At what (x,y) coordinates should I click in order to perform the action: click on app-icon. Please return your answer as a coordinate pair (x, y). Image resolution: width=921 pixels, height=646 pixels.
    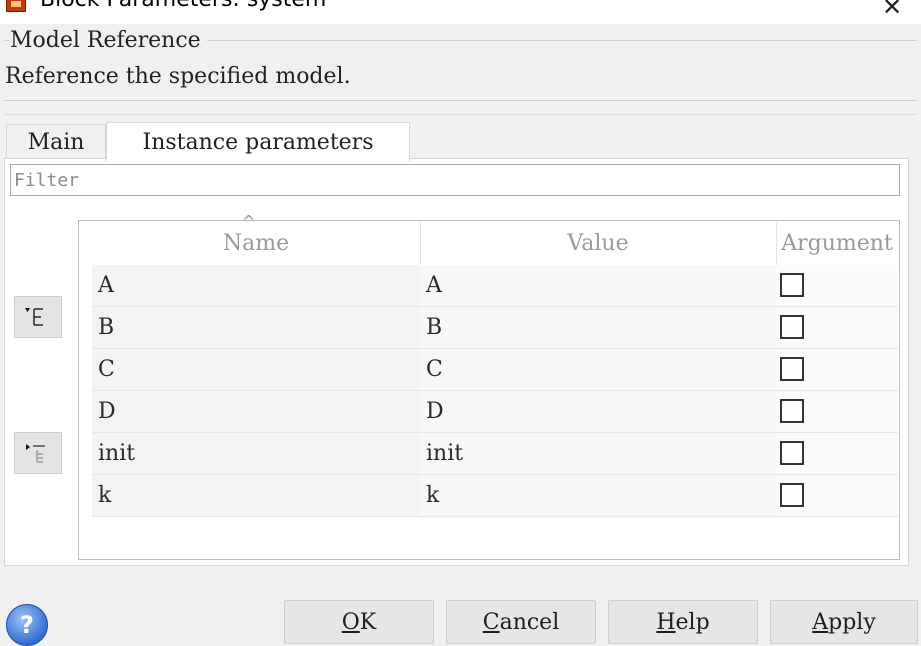
    Looking at the image, I should click on (16, 6).